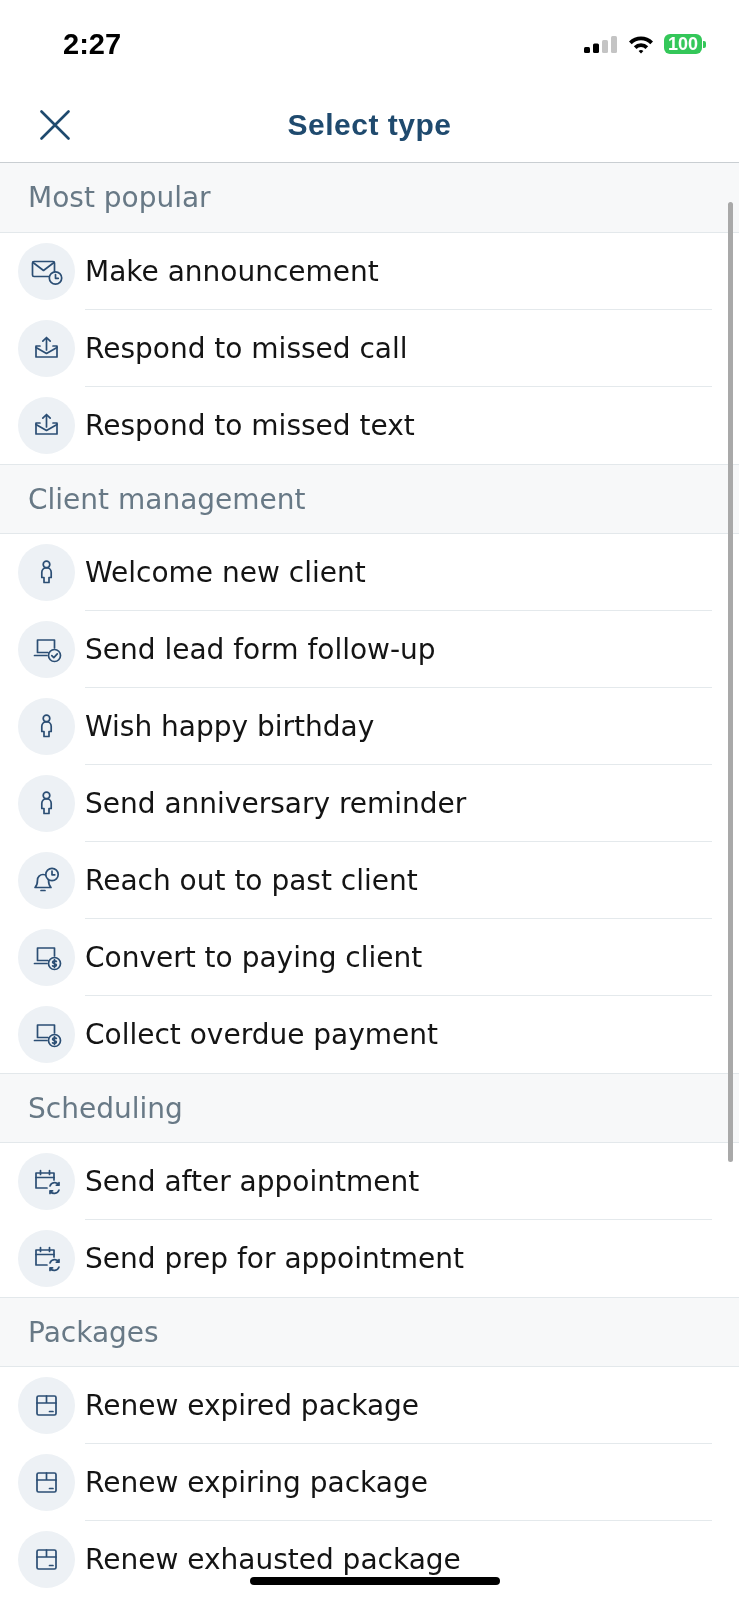 This screenshot has width=739, height=1600. Describe the element at coordinates (369, 499) in the screenshot. I see `section-header: Client management` at that location.